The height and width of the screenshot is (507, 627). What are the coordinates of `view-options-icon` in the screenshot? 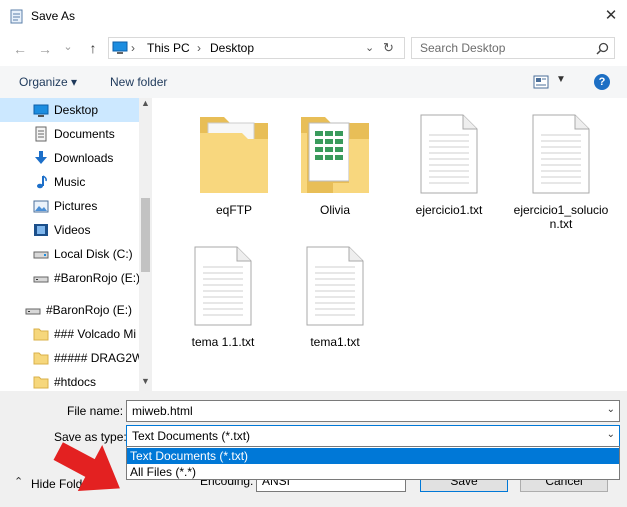 It's located at (541, 82).